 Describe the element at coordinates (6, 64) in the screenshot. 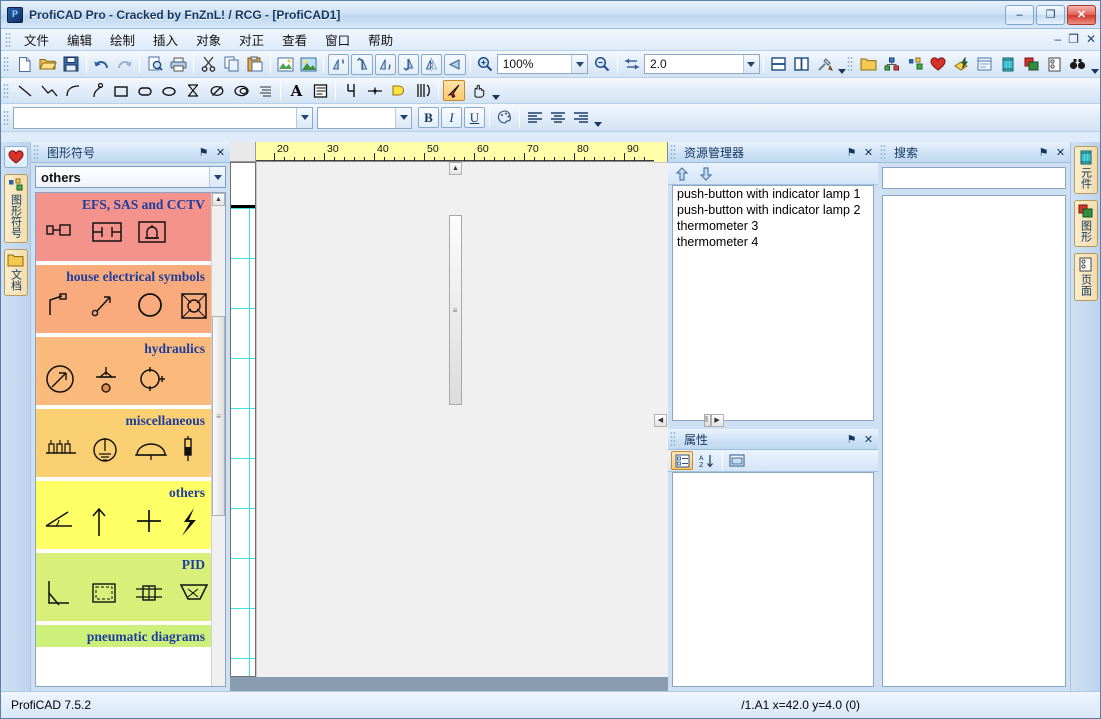

I see `main-toolbar-grip` at that location.